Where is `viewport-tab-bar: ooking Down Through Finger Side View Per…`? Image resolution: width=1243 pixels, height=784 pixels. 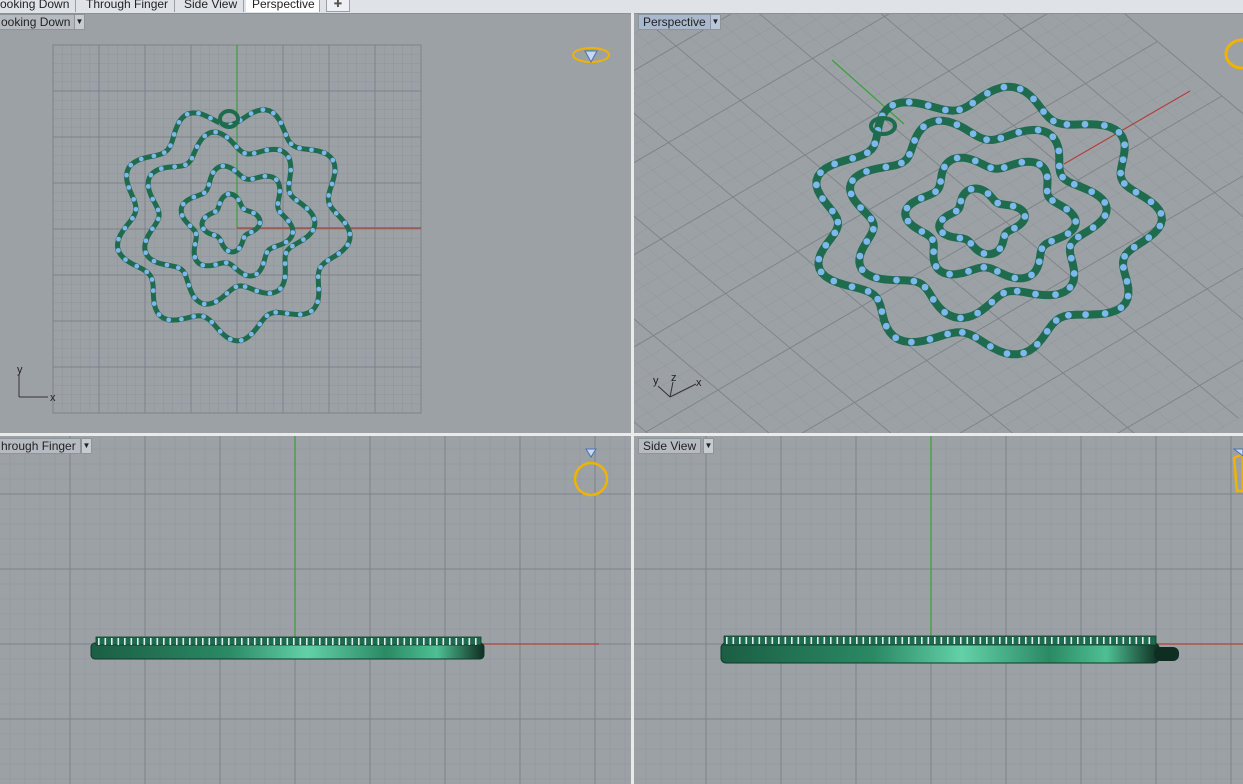
viewport-tab-bar: ooking Down Through Finger Side View Per… is located at coordinates (621, 7).